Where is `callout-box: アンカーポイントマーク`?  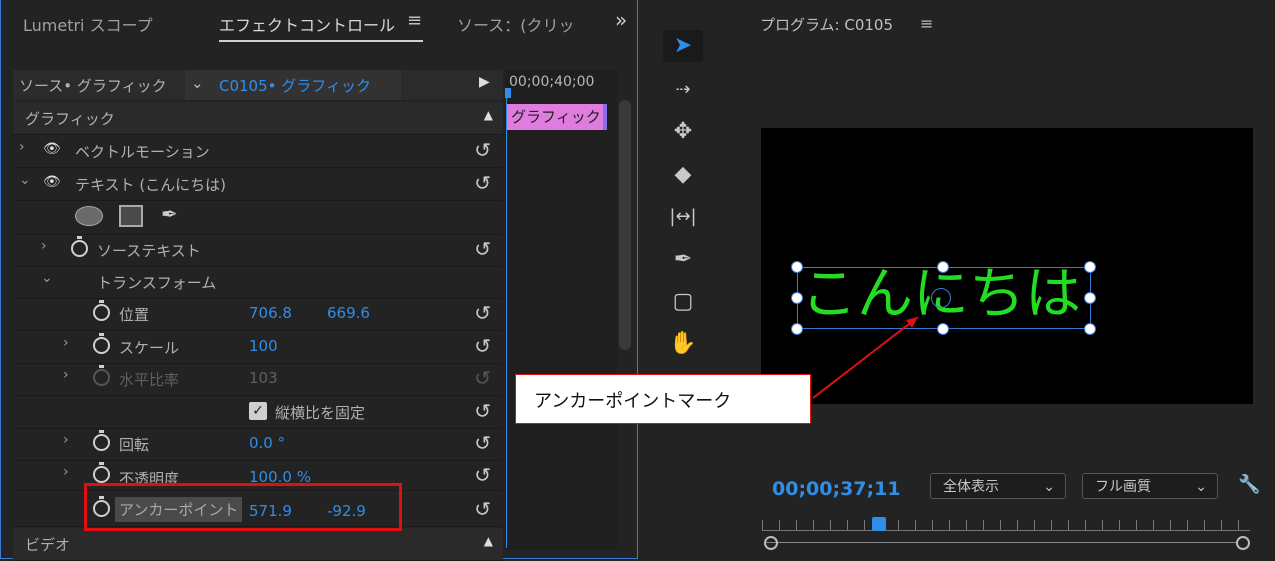 callout-box: アンカーポイントマーク is located at coordinates (663, 399).